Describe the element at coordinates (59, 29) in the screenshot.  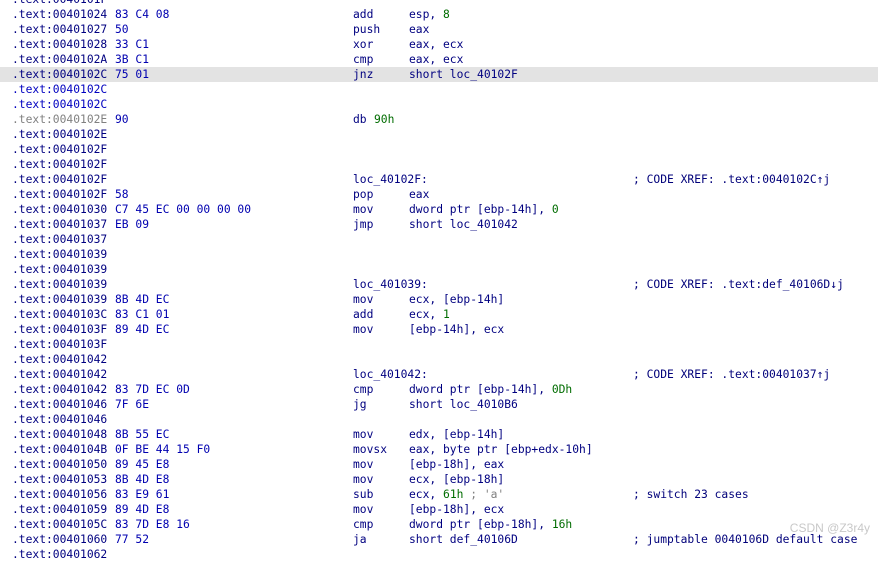
I see `address: .text:00401027` at that location.